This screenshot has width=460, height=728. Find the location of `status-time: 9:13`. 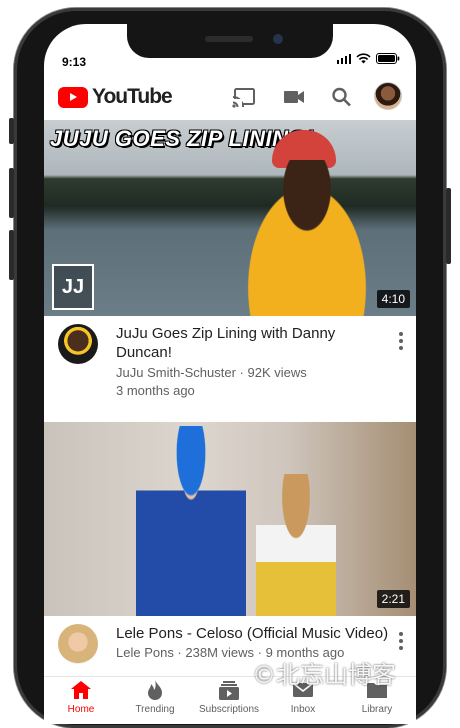

status-time: 9:13 is located at coordinates (74, 62).